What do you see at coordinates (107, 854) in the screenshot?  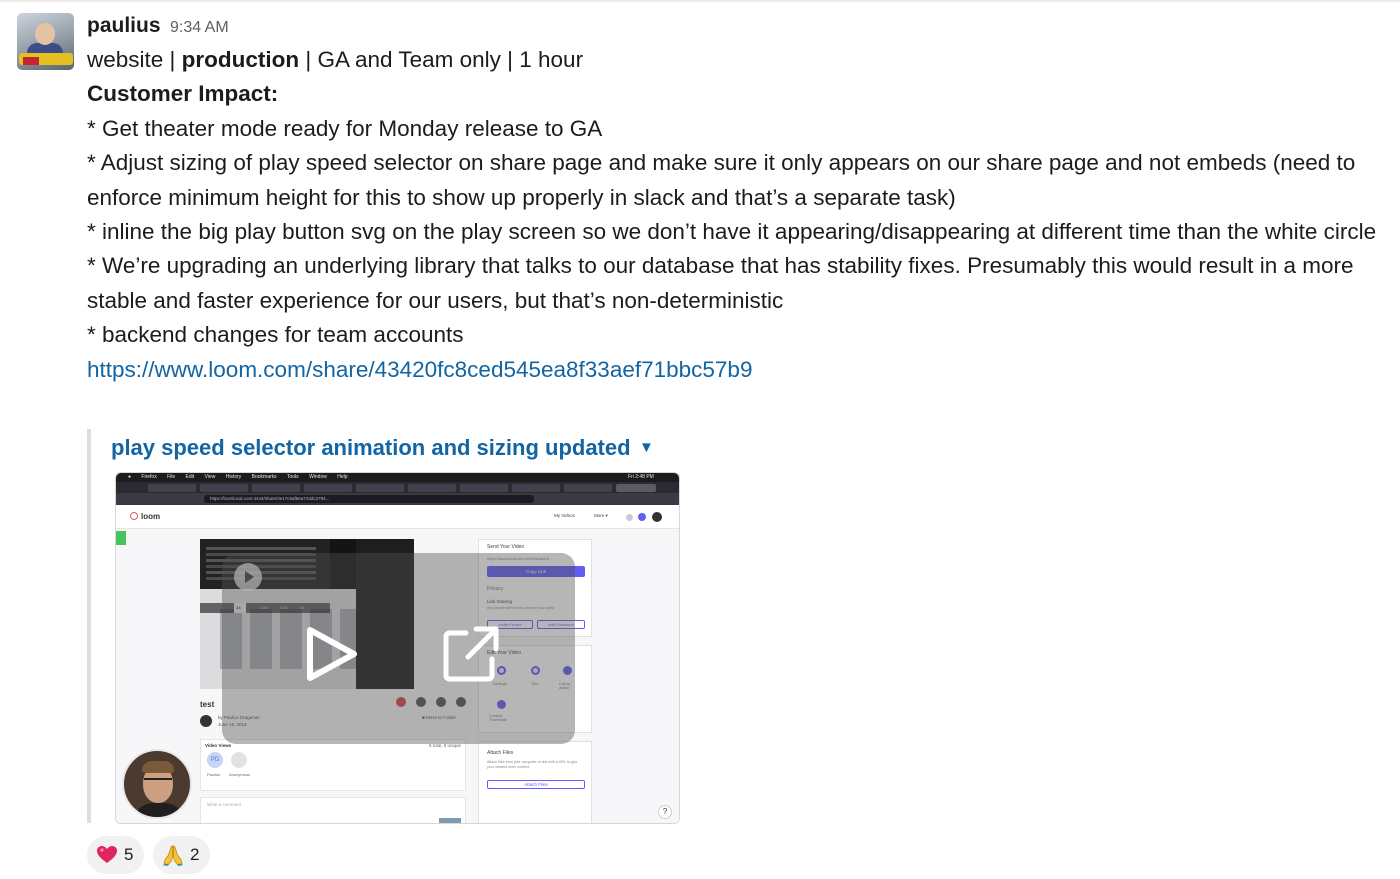 I see `heart-emoji-icon` at bounding box center [107, 854].